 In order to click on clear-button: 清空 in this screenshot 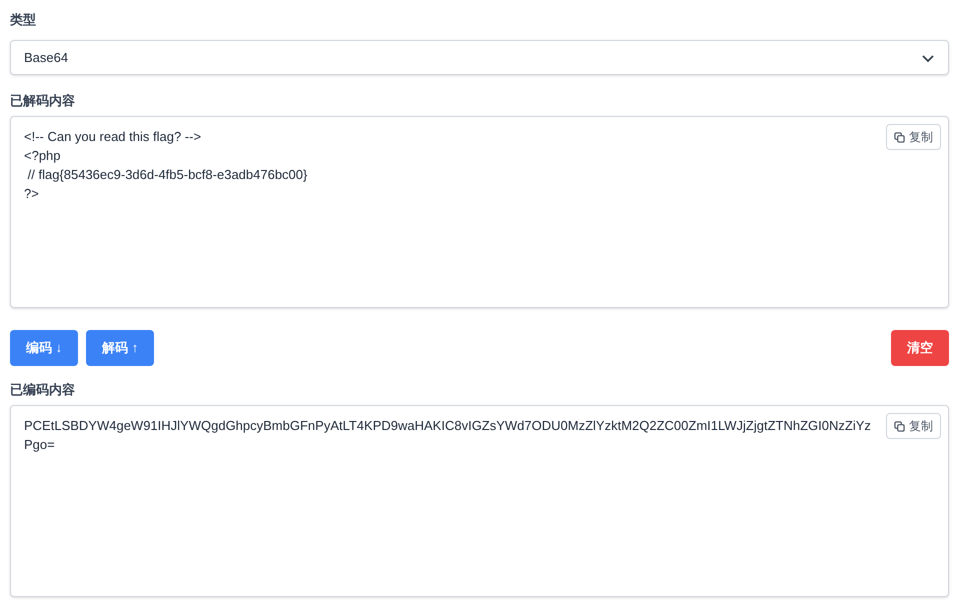, I will do `click(920, 348)`.